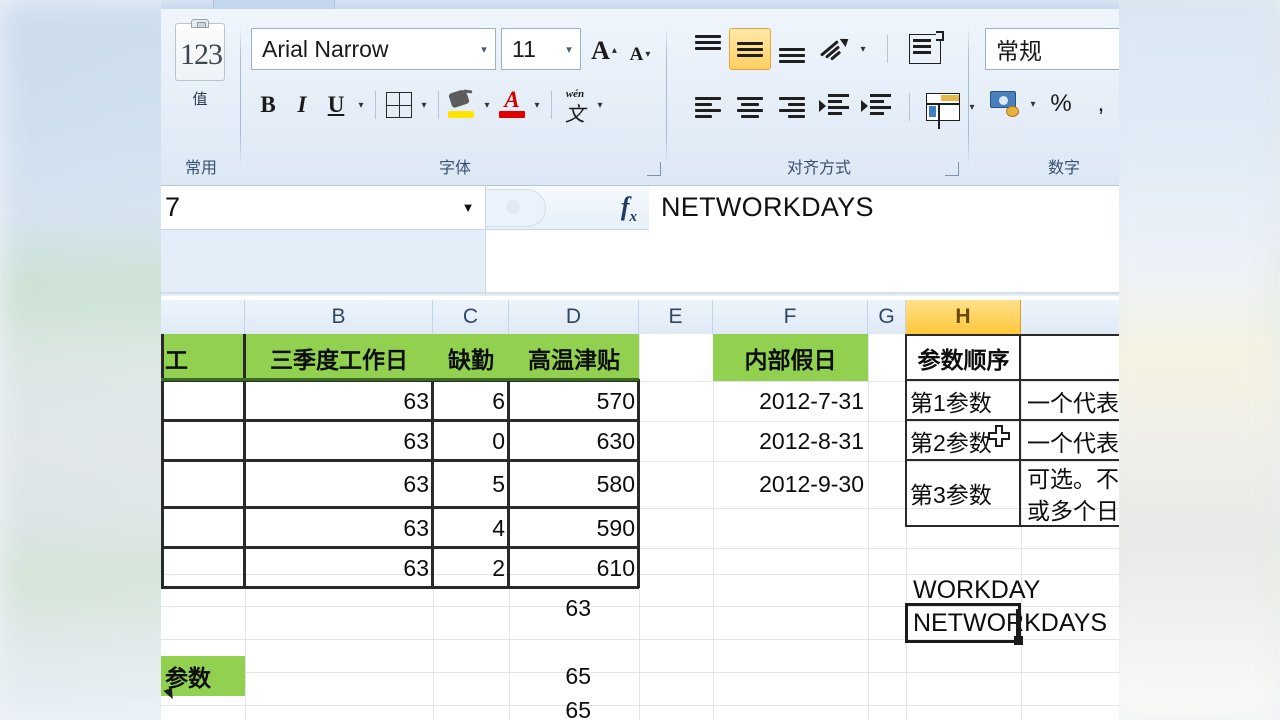 This screenshot has width=1280, height=720. I want to click on cell-I3: 一个代表, so click(1071, 441).